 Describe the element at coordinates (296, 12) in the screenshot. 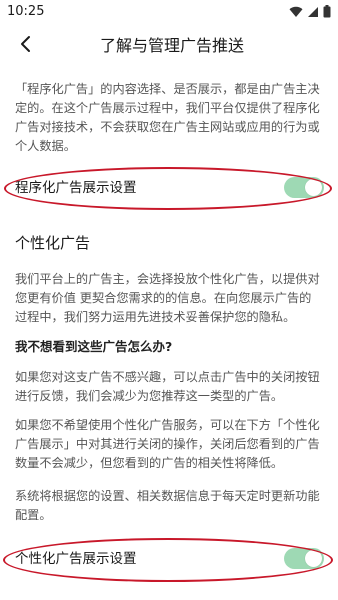

I see `wifi-icon` at that location.